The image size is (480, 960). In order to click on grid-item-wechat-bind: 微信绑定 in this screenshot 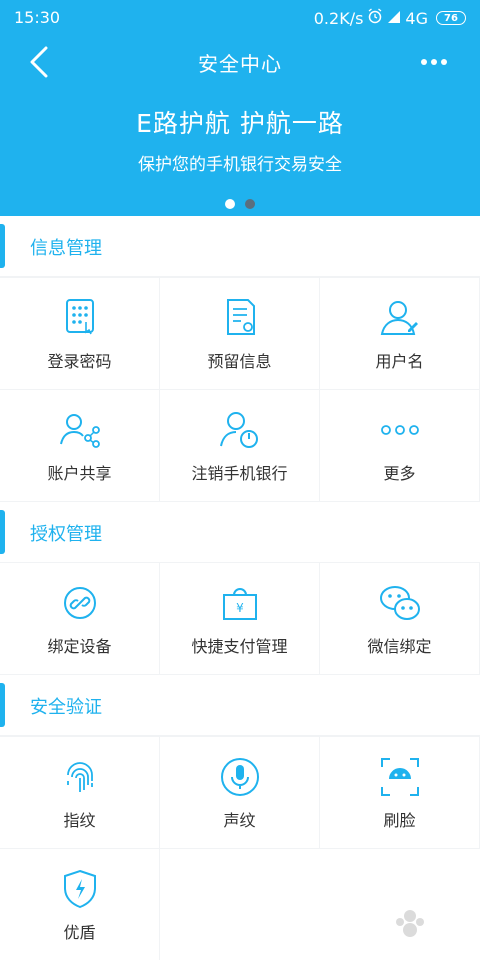, I will do `click(399, 618)`.